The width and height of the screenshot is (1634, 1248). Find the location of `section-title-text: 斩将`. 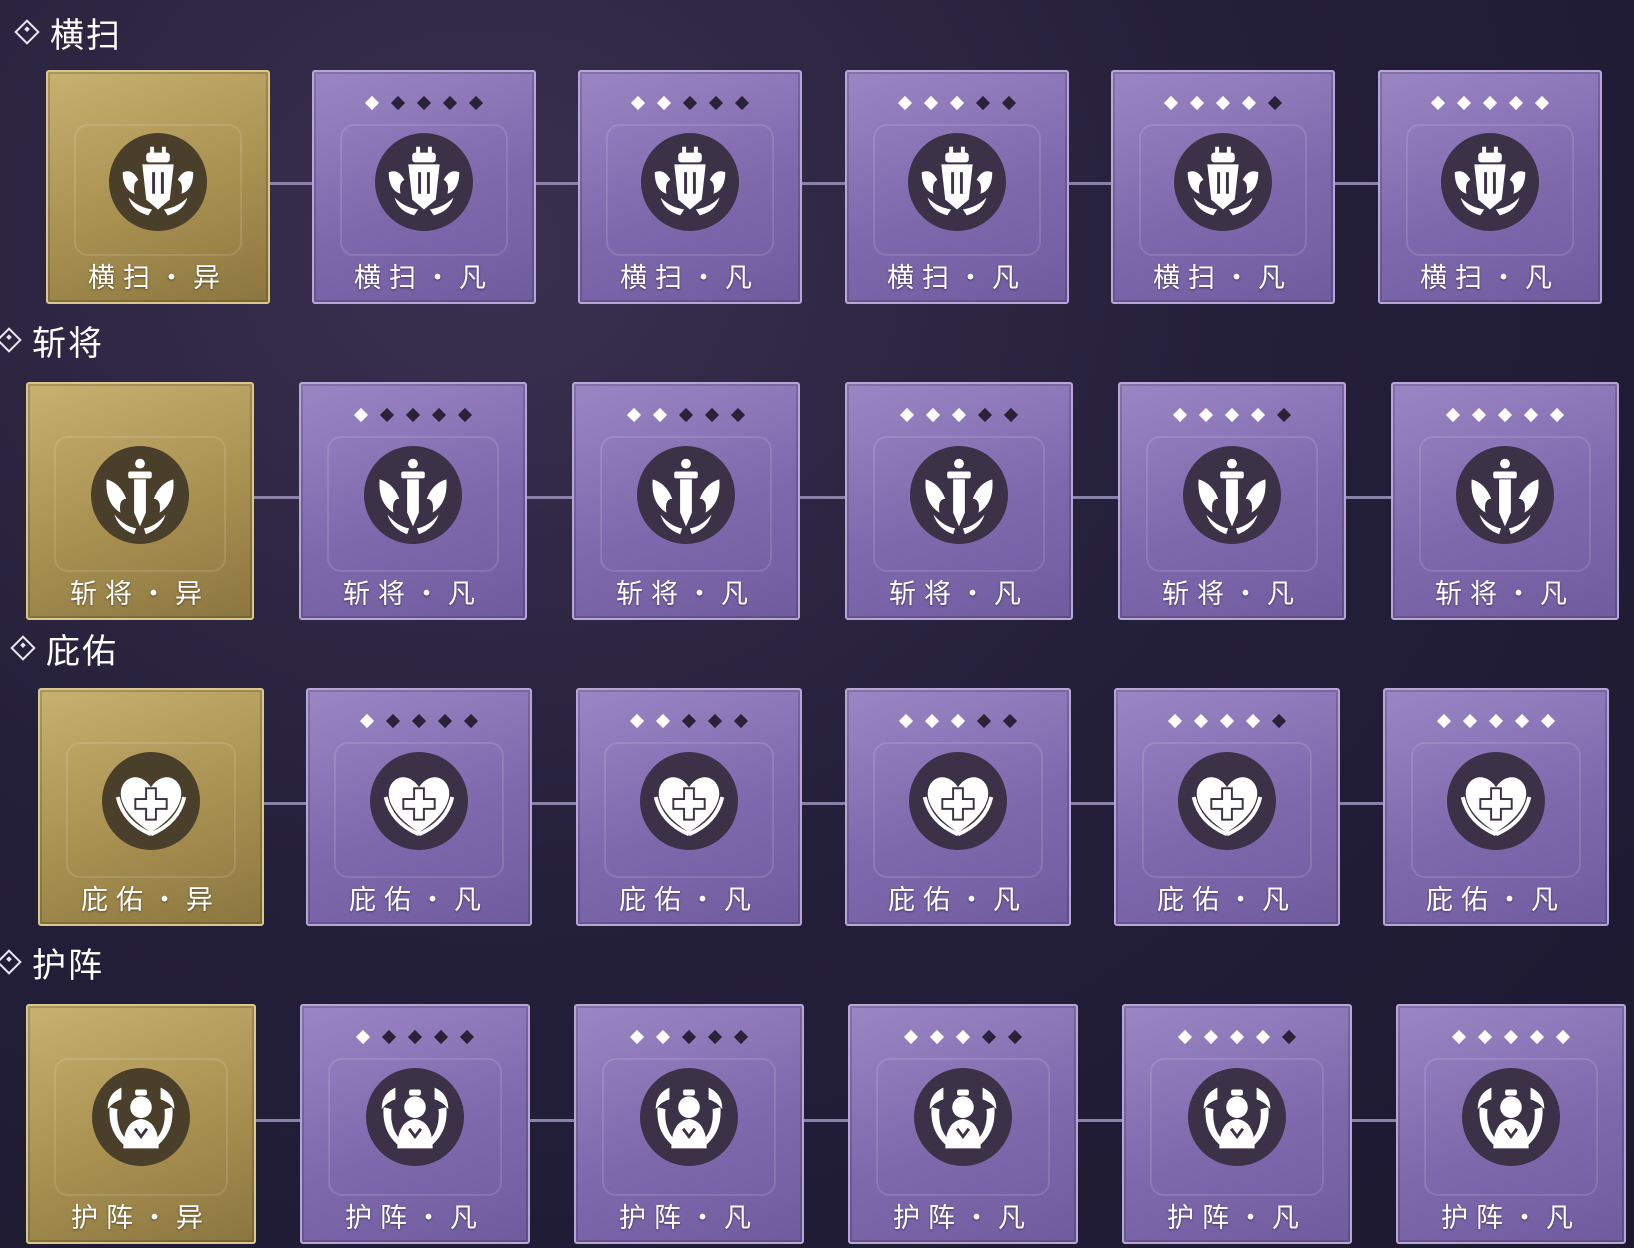

section-title-text: 斩将 is located at coordinates (68, 343).